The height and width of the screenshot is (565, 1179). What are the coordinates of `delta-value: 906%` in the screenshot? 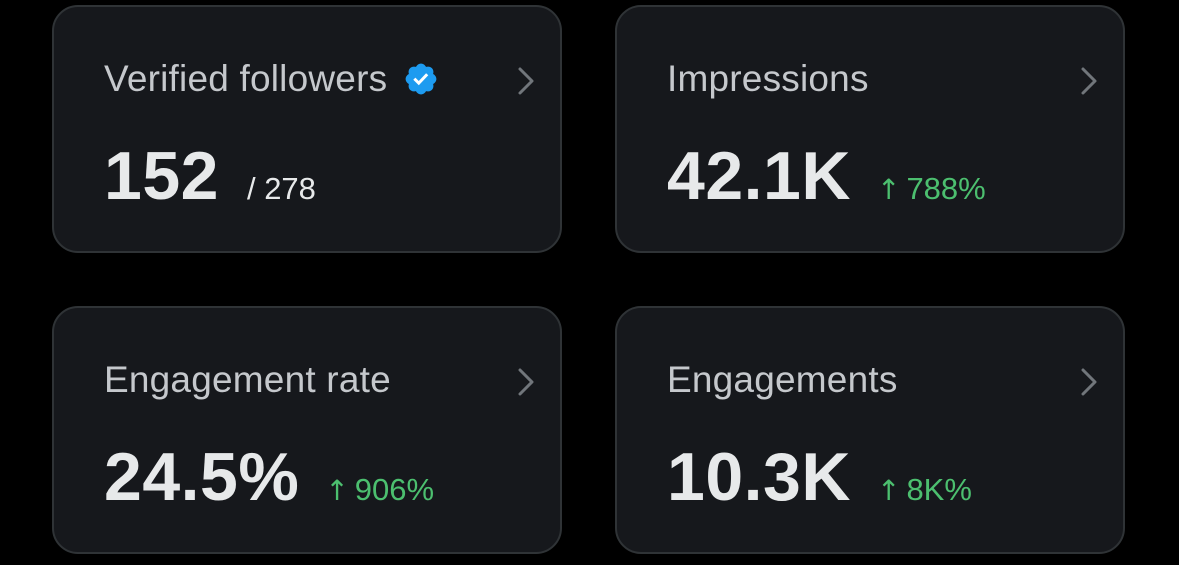 It's located at (394, 489).